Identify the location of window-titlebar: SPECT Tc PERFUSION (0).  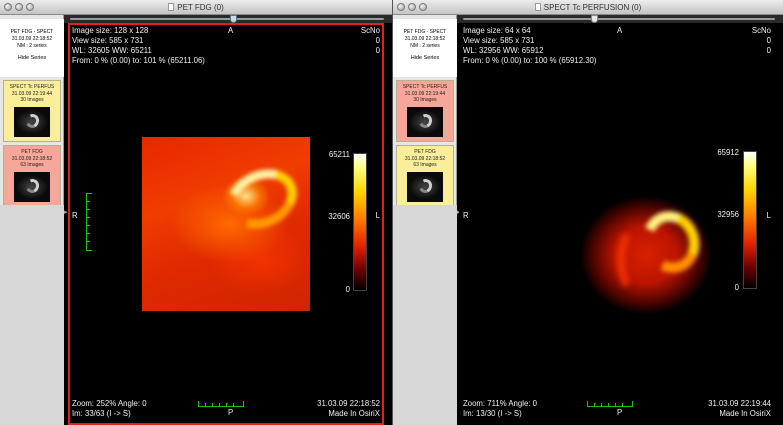
(588, 7).